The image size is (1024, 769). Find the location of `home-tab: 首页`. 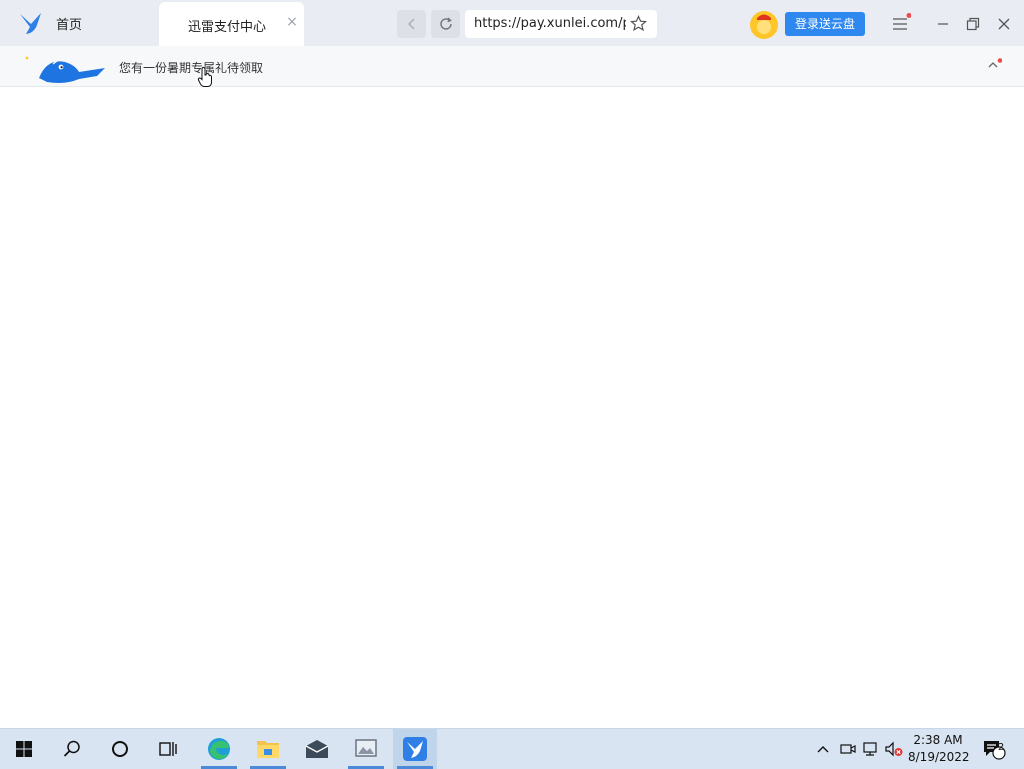

home-tab: 首页 is located at coordinates (50, 23).